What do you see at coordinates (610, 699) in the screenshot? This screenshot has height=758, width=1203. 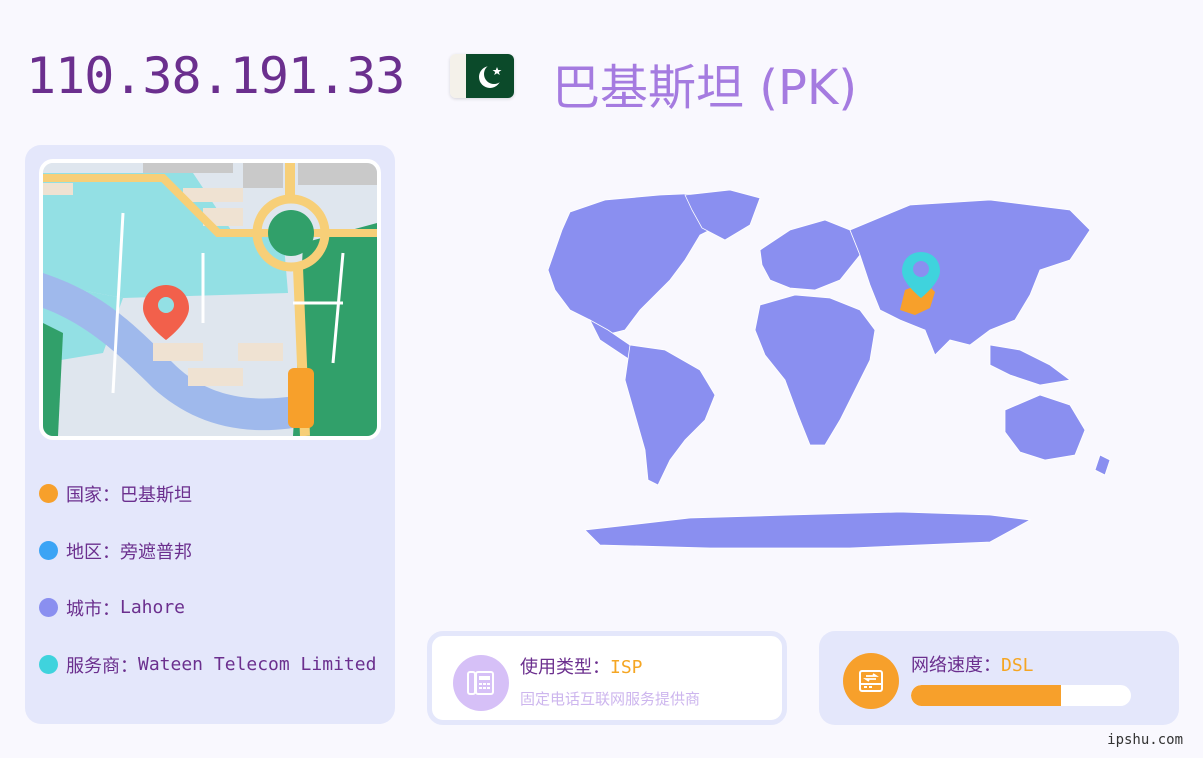 I see `usage-type-description: 固定电话互联网服务提供商` at bounding box center [610, 699].